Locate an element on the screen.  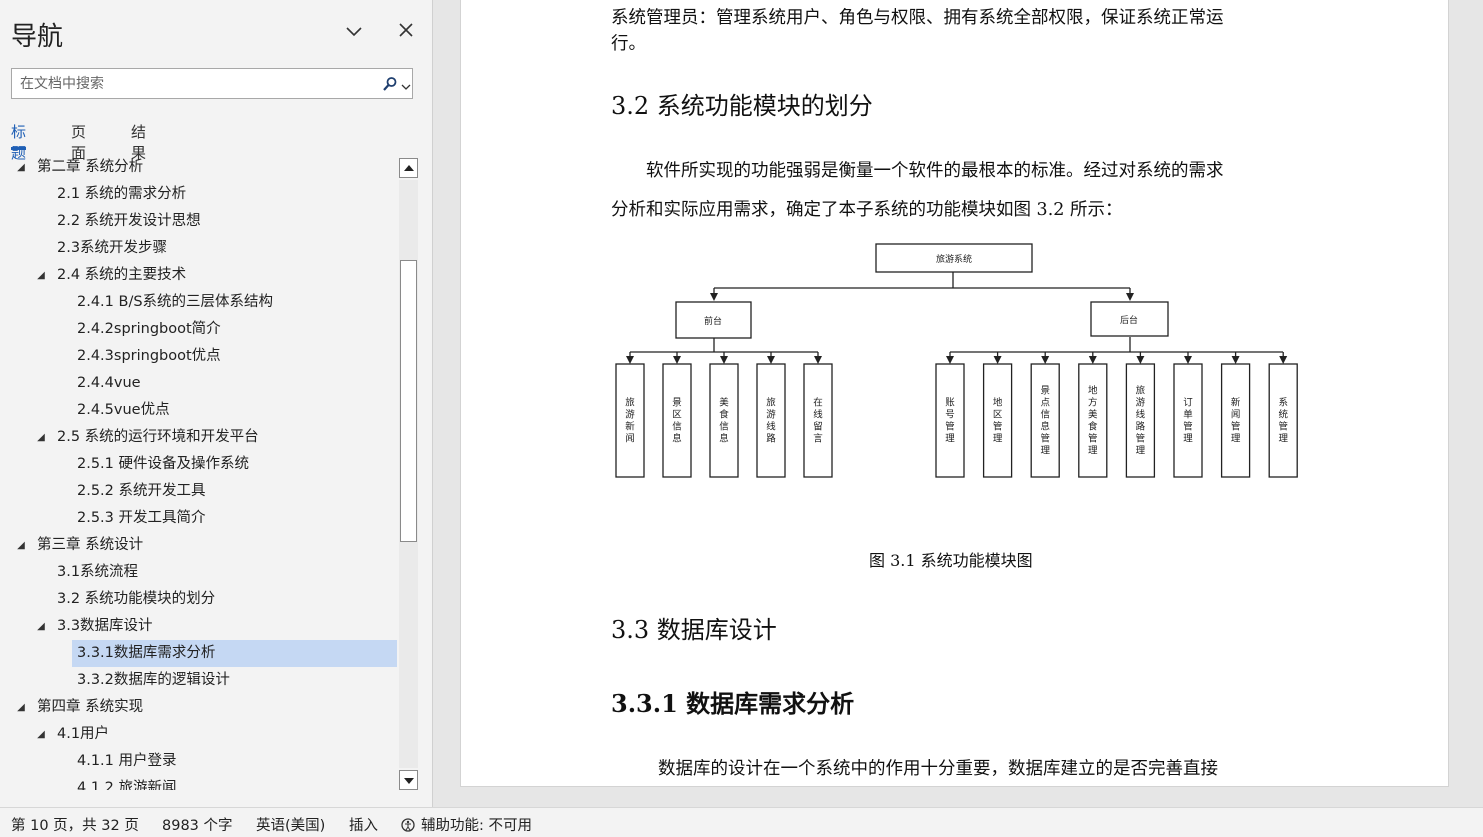
nav-heading-item: 2.4.2springboot简介 is located at coordinates (199, 329).